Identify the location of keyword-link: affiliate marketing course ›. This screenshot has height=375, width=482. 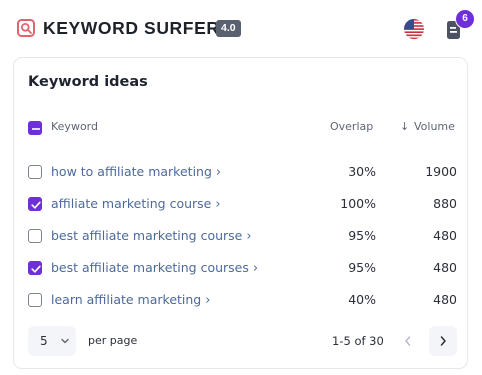
(136, 204).